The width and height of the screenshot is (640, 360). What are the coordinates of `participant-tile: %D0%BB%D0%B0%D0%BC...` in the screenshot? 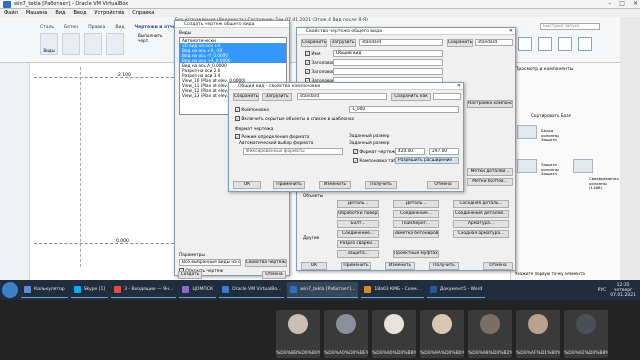 It's located at (298, 334).